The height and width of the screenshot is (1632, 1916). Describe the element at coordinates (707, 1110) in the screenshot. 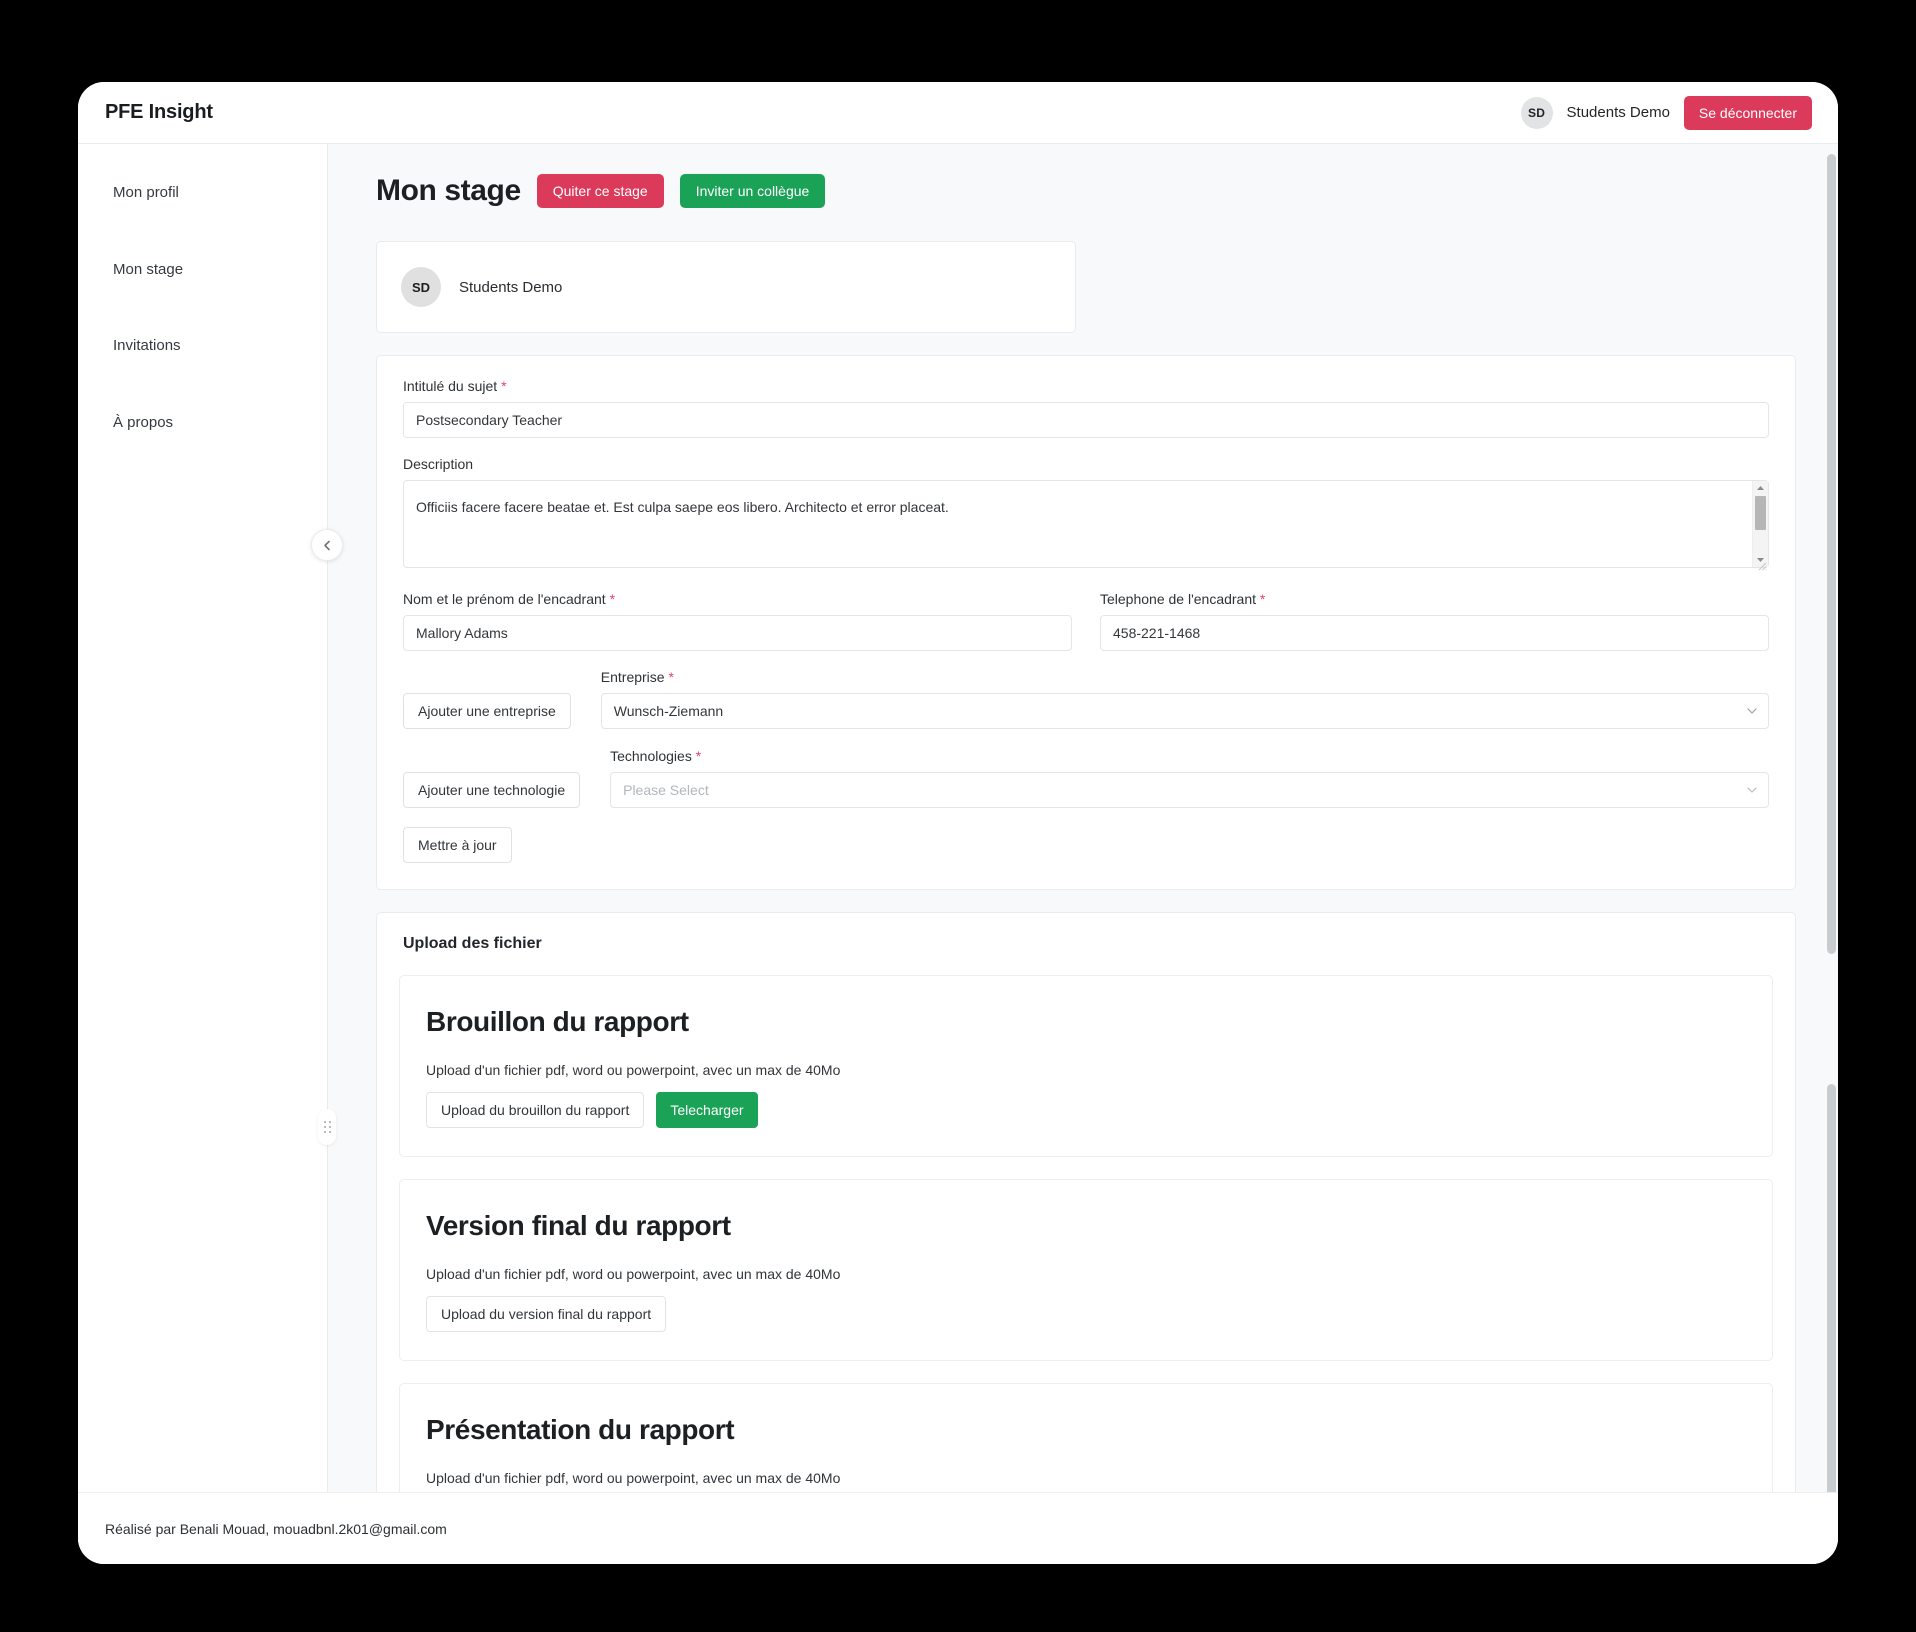

I see `download-brouillon-button: Telecharger` at that location.